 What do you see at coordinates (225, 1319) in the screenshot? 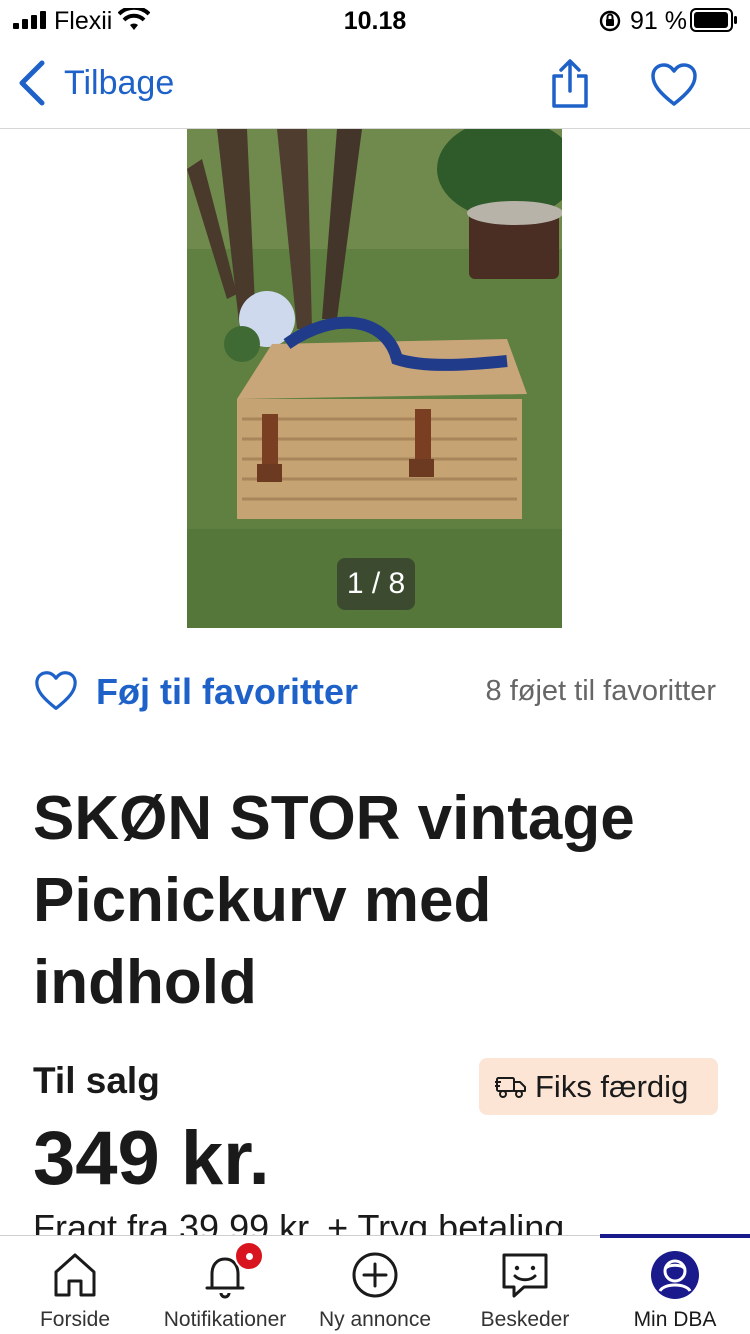
I see `tab-label: Notifikationer` at bounding box center [225, 1319].